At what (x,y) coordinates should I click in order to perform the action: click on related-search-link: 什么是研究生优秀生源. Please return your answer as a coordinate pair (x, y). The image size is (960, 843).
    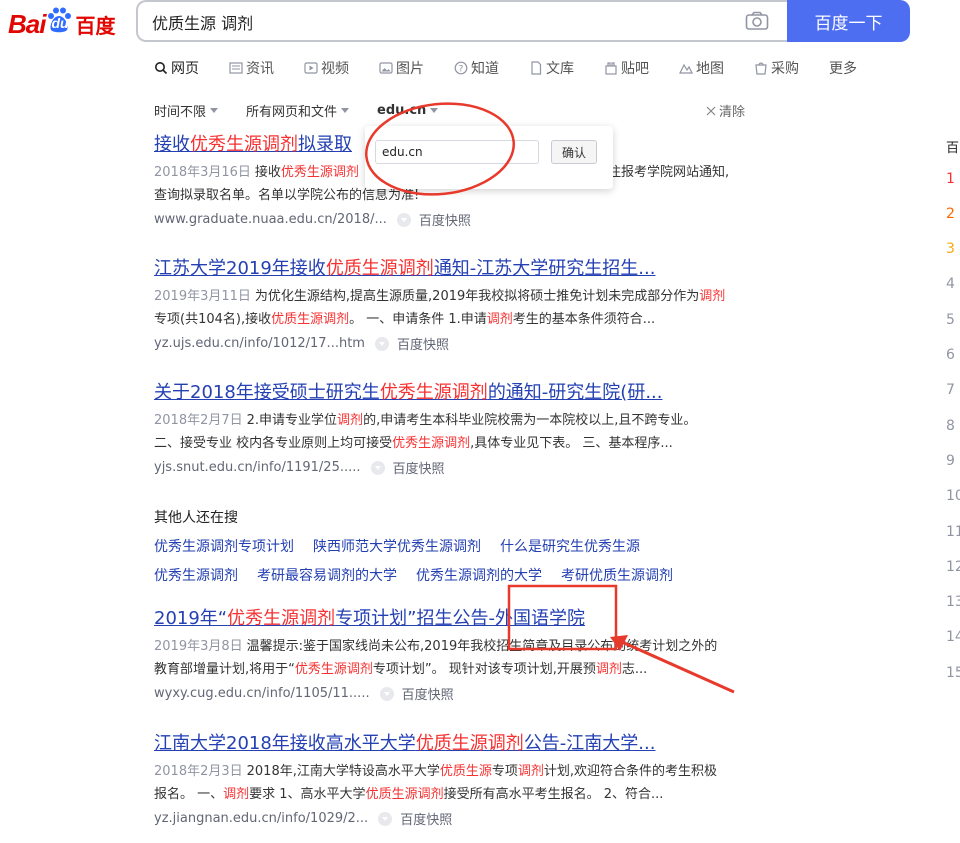
    Looking at the image, I should click on (570, 546).